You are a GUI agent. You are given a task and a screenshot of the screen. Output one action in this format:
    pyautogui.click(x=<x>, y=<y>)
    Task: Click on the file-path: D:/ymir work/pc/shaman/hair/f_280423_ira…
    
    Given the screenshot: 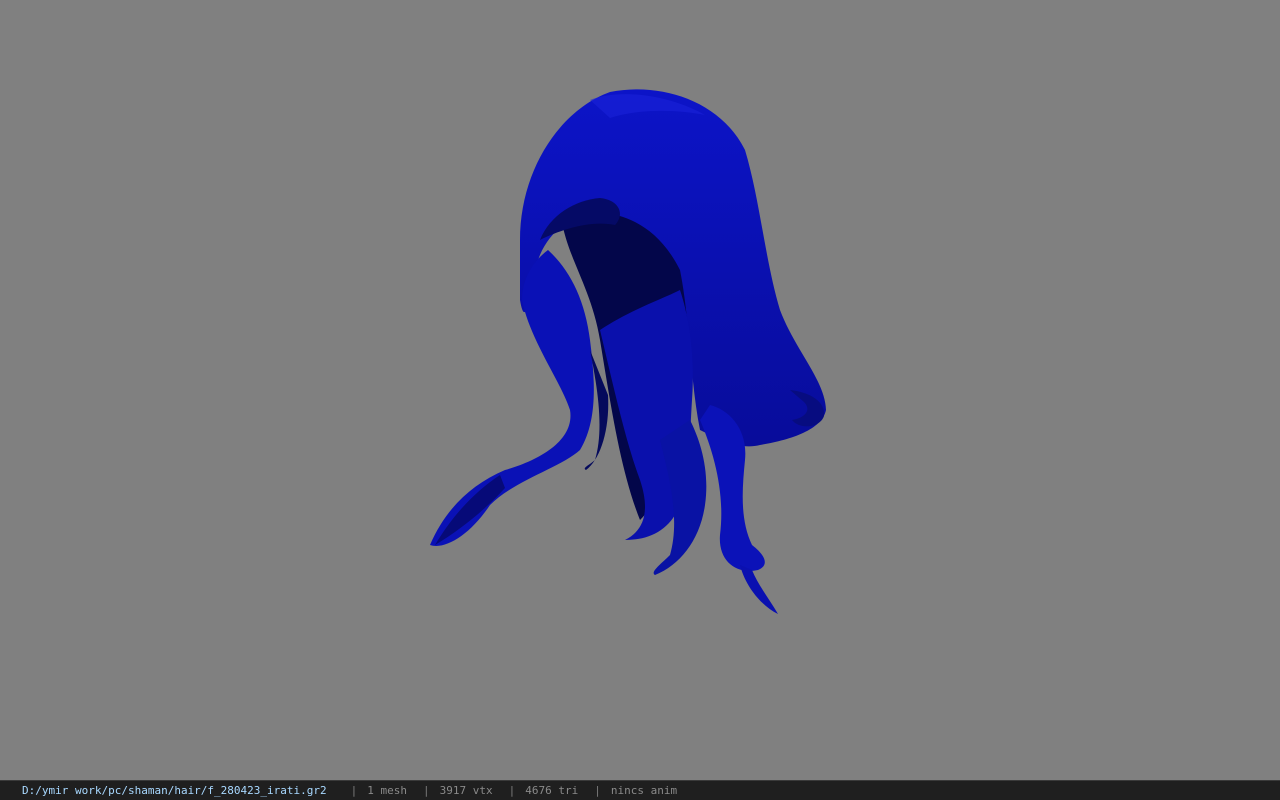 What is the action you would take?
    pyautogui.click(x=174, y=790)
    